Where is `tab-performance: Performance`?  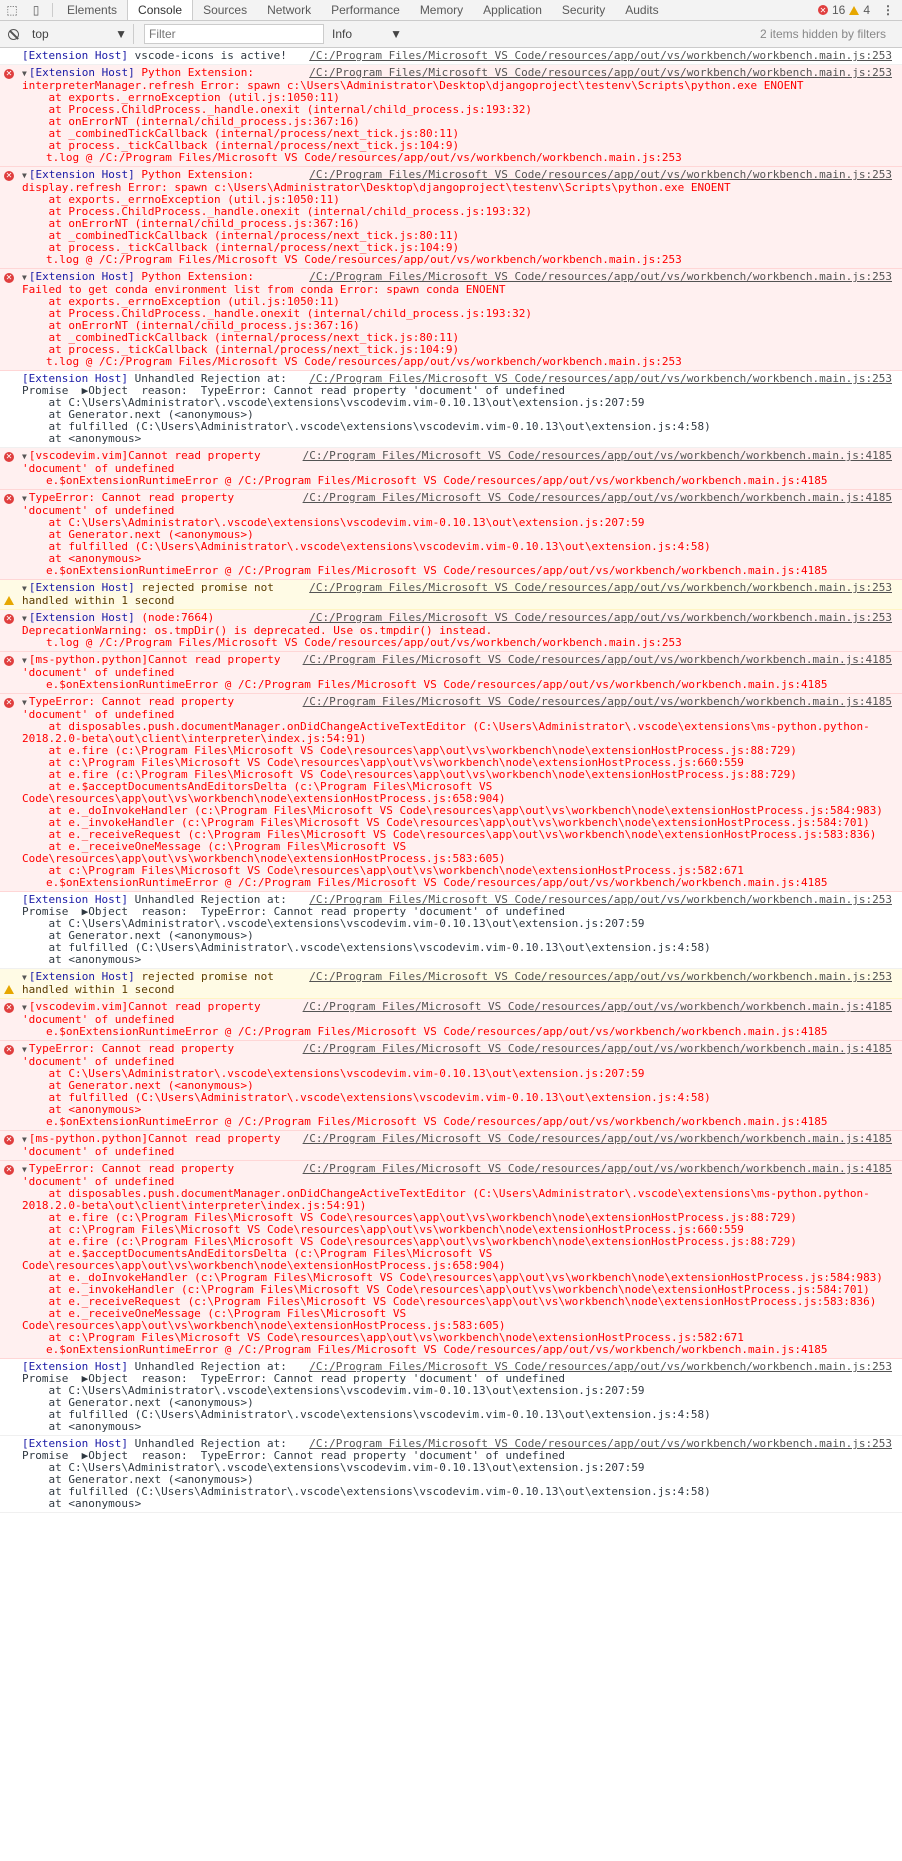
tab-performance: Performance is located at coordinates (365, 10).